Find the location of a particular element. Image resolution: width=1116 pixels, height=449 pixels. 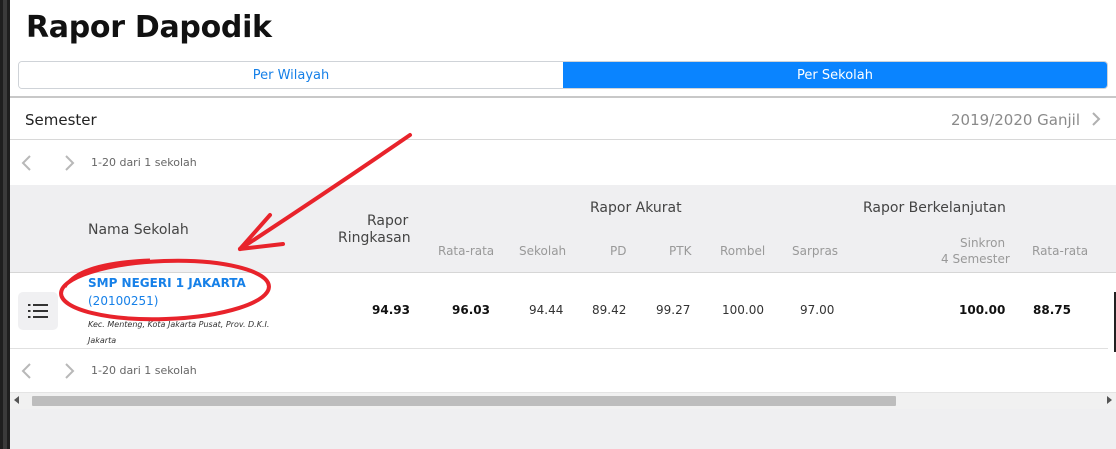

horizontal-scrollbar is located at coordinates (563, 400).